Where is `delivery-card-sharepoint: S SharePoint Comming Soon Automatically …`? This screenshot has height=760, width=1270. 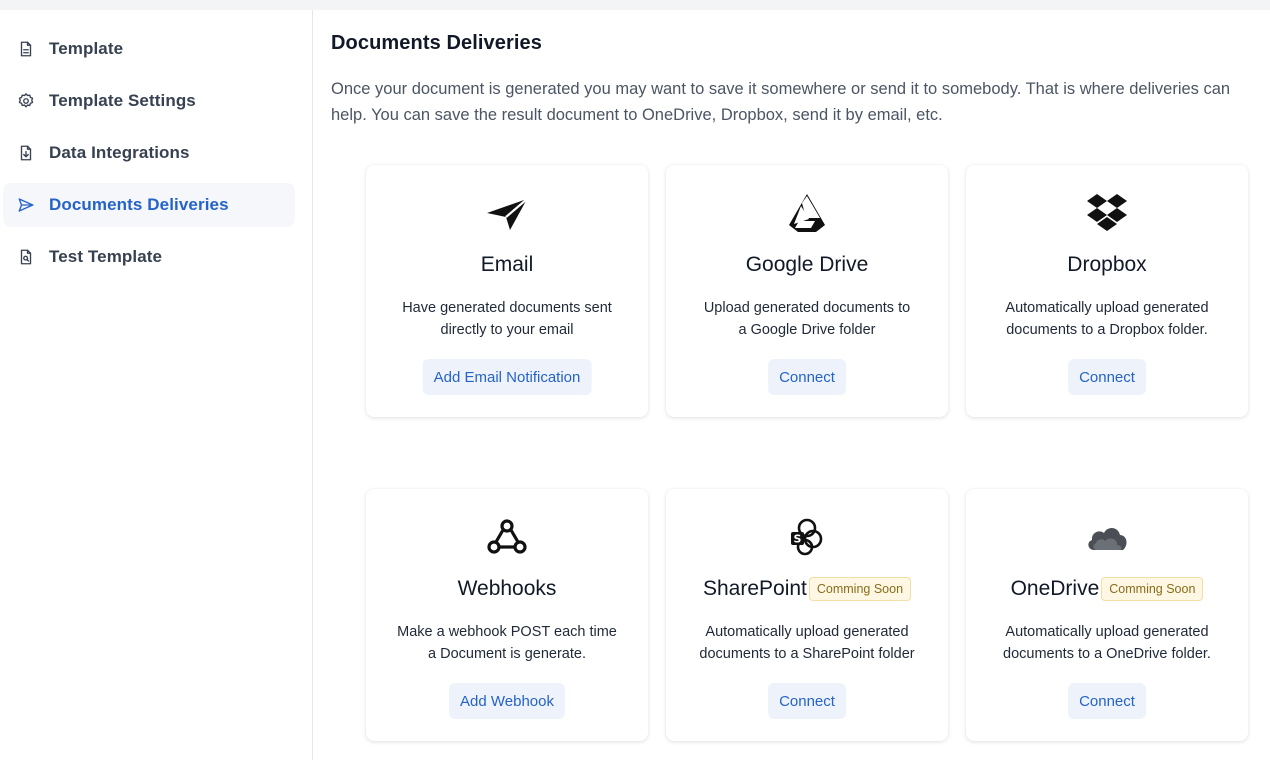
delivery-card-sharepoint: S SharePoint Comming Soon Automatically … is located at coordinates (807, 615).